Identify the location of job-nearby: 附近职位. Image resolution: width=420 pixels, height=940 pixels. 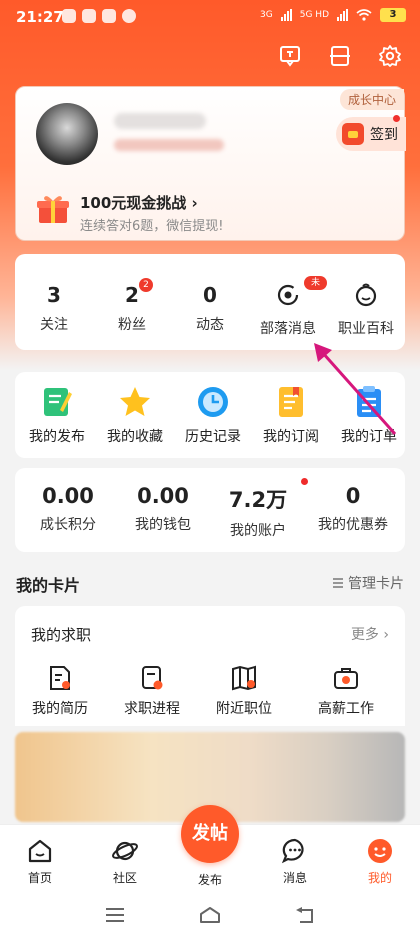
(244, 691).